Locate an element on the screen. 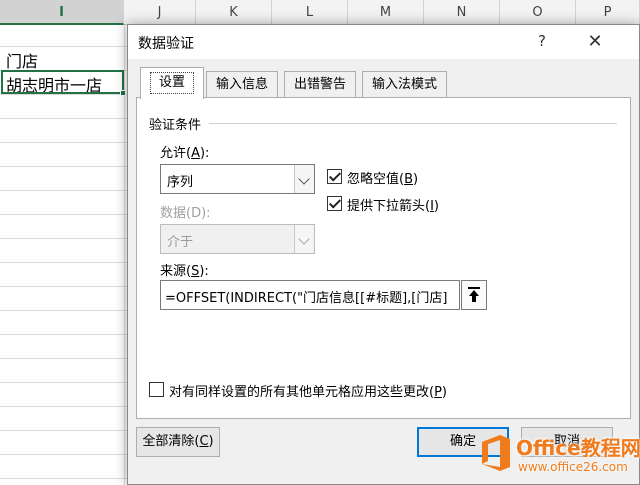 The width and height of the screenshot is (640, 485). source-input: =OFFSET(INDIRECT("门店信息[[#标题],[门店] is located at coordinates (310, 295).